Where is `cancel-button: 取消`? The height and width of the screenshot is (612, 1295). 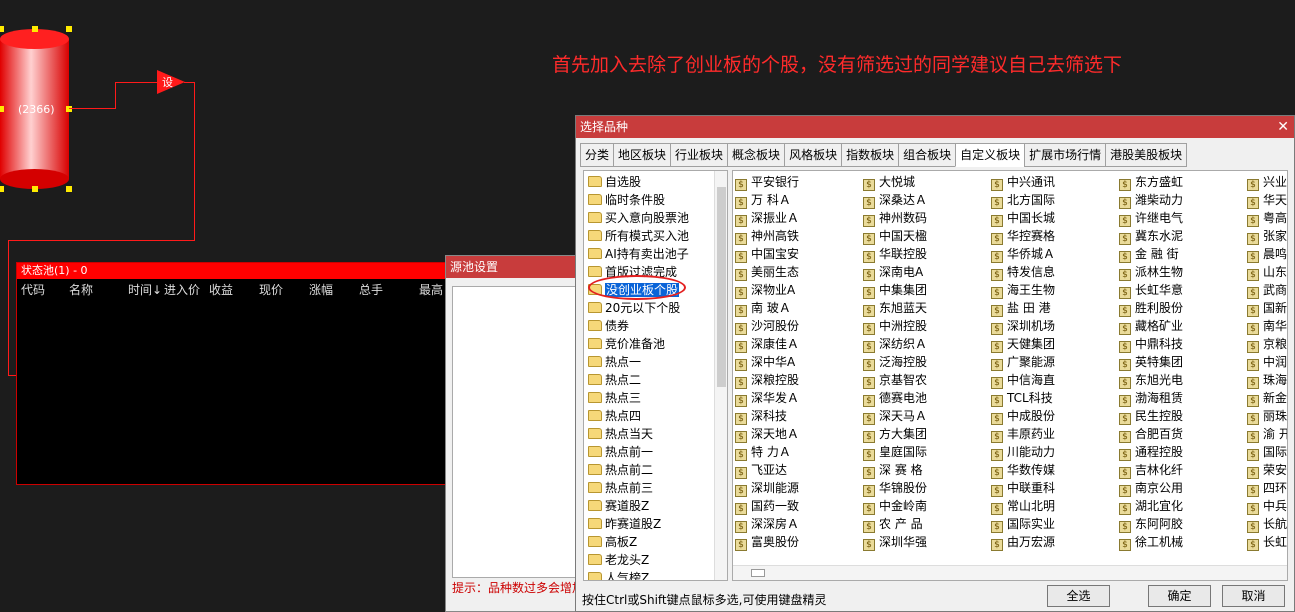 cancel-button: 取消 is located at coordinates (1253, 596).